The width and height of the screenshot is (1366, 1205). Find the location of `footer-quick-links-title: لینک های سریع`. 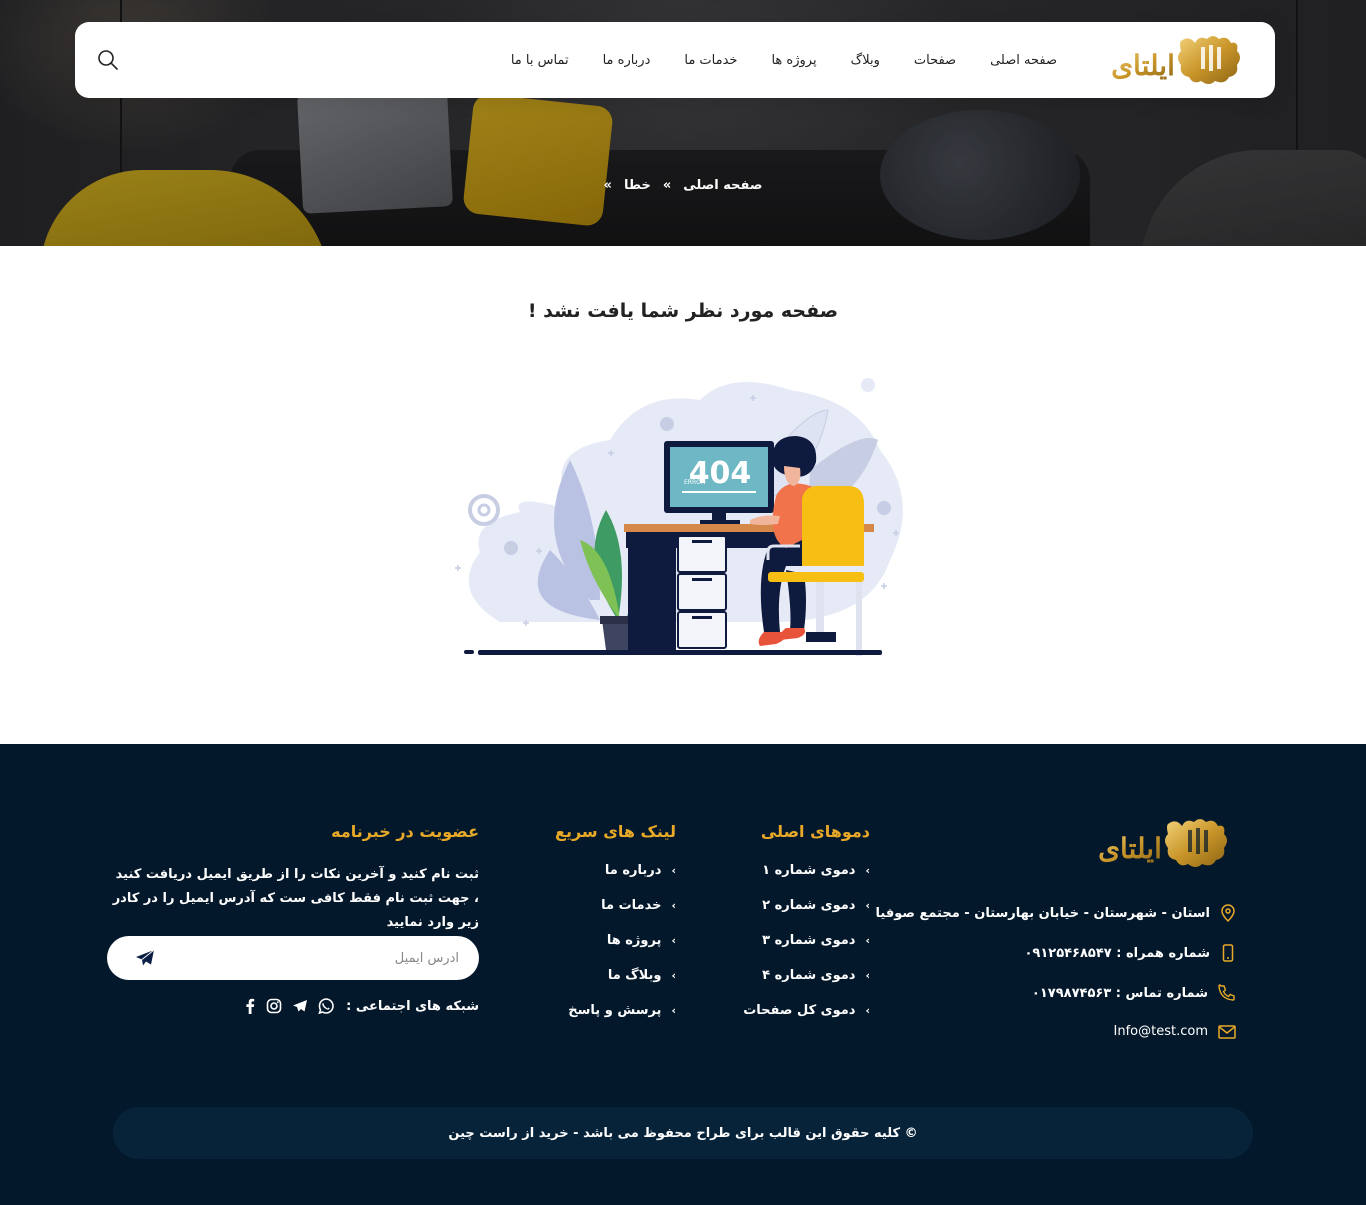

footer-quick-links-title: لینک های سریع is located at coordinates (615, 831).